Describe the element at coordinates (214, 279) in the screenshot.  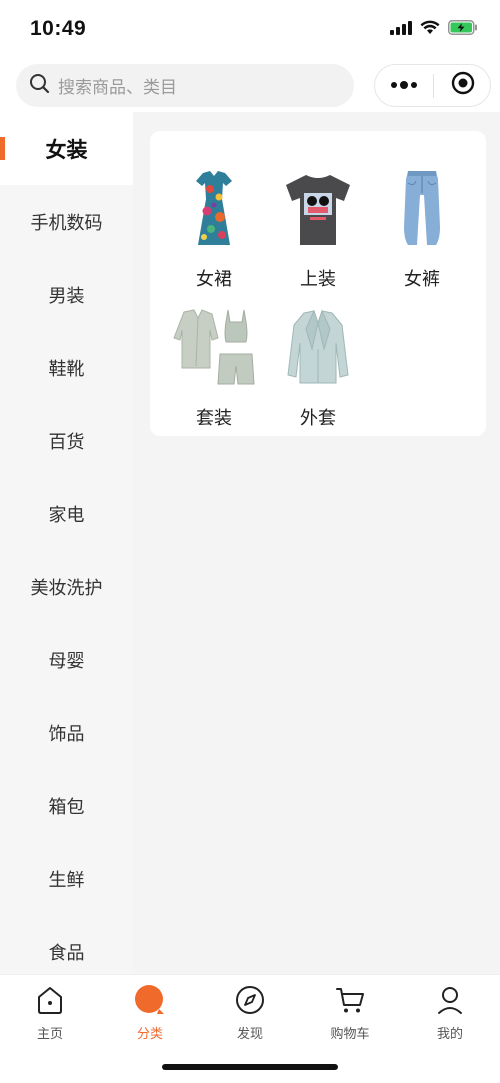
I see `subcategory-label: 女裙` at that location.